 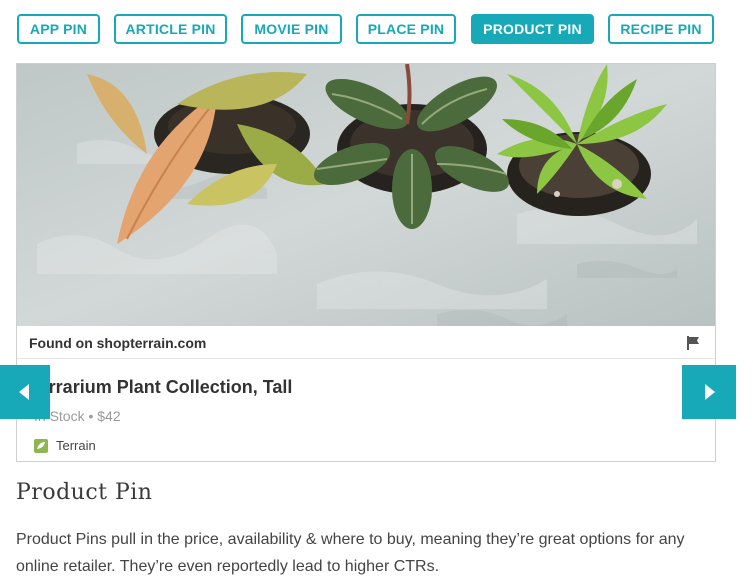 What do you see at coordinates (117, 343) in the screenshot?
I see `source-domain: Found on shopterrain.com` at bounding box center [117, 343].